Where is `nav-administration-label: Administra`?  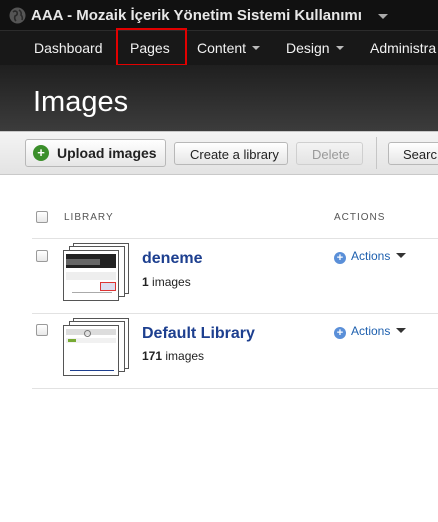
nav-administration-label: Administra is located at coordinates (403, 48).